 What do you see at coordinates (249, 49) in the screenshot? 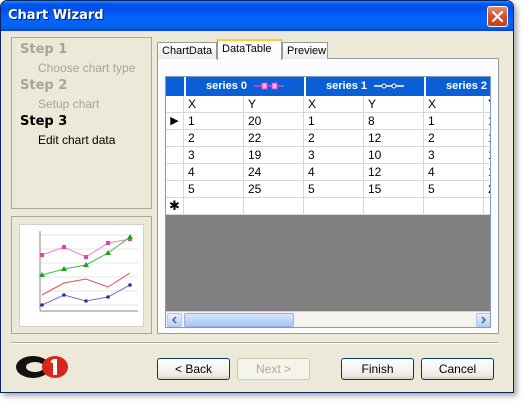
I see `tab-datatable: DataTable` at bounding box center [249, 49].